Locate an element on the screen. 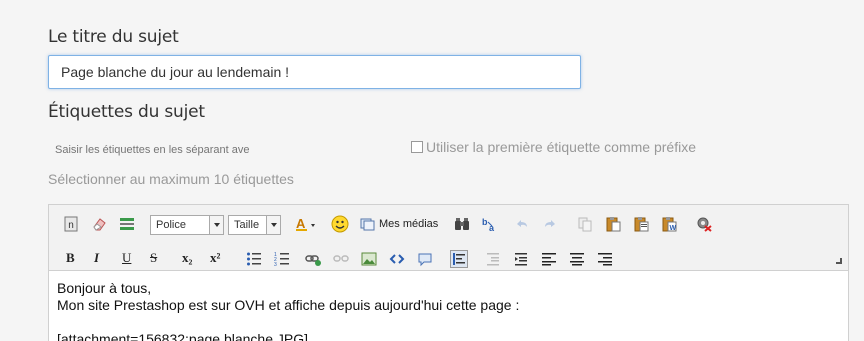 The image size is (864, 341). paste-word-button: W is located at coordinates (669, 224).